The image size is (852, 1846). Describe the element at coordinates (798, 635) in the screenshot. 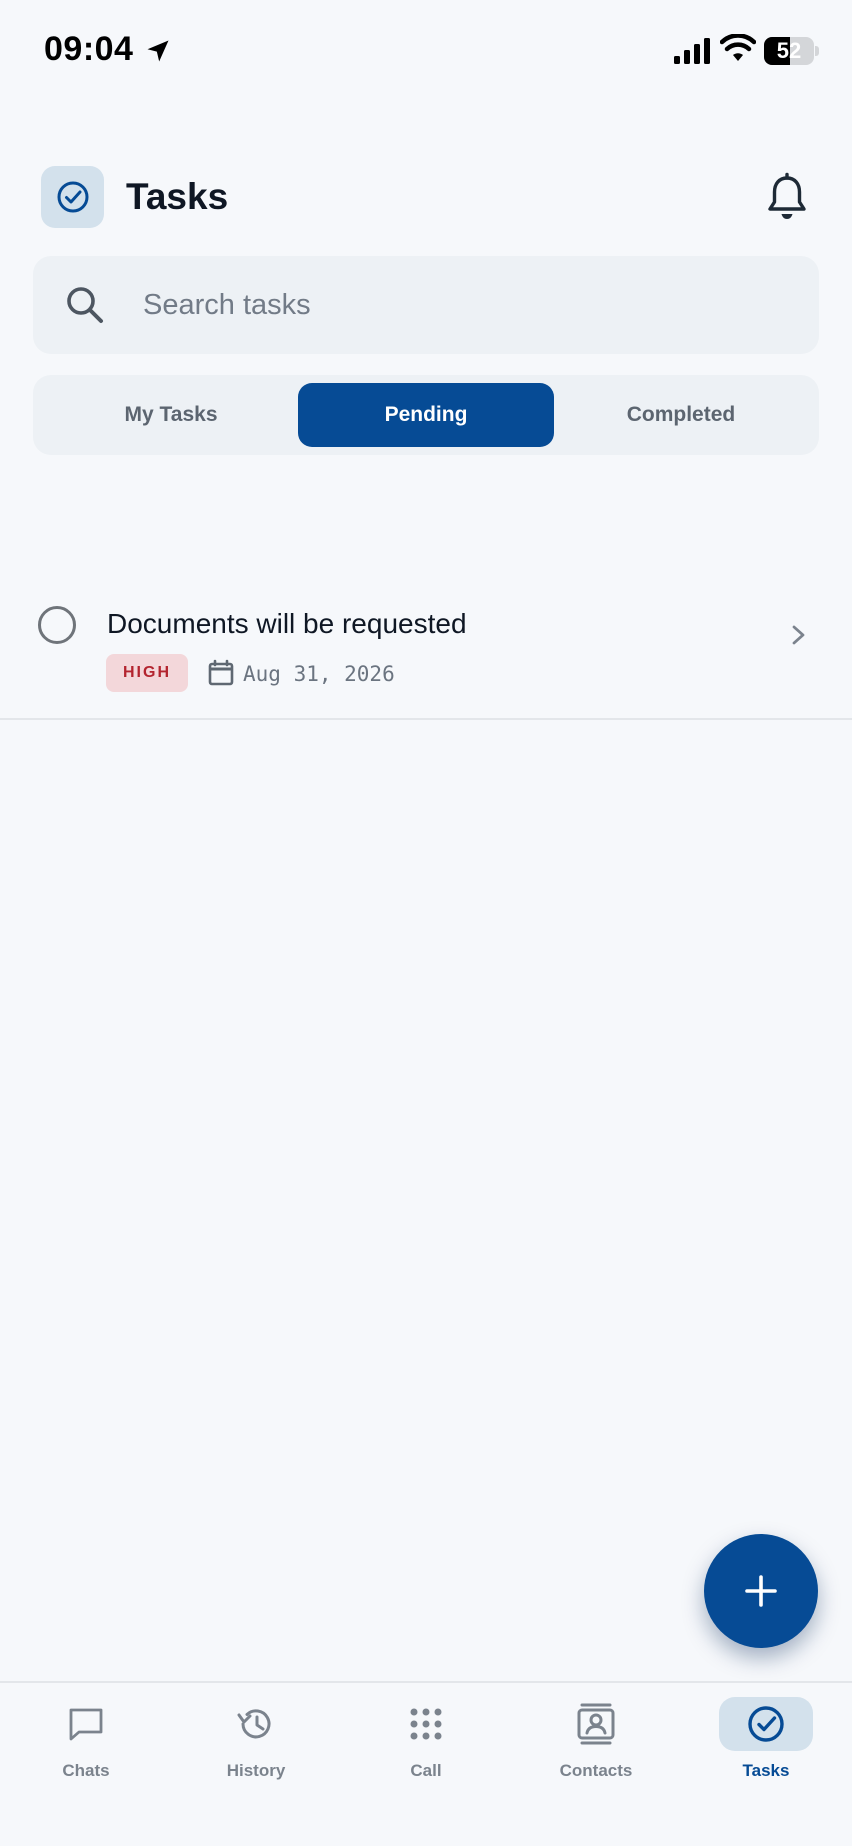

I see `chevron-right-icon` at that location.